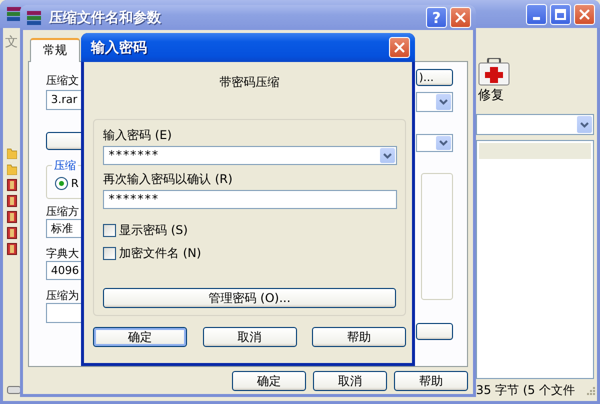 This screenshot has width=600, height=404. What do you see at coordinates (168, 179) in the screenshot?
I see `field-label: 再次输入密码以确认 (R)` at bounding box center [168, 179].